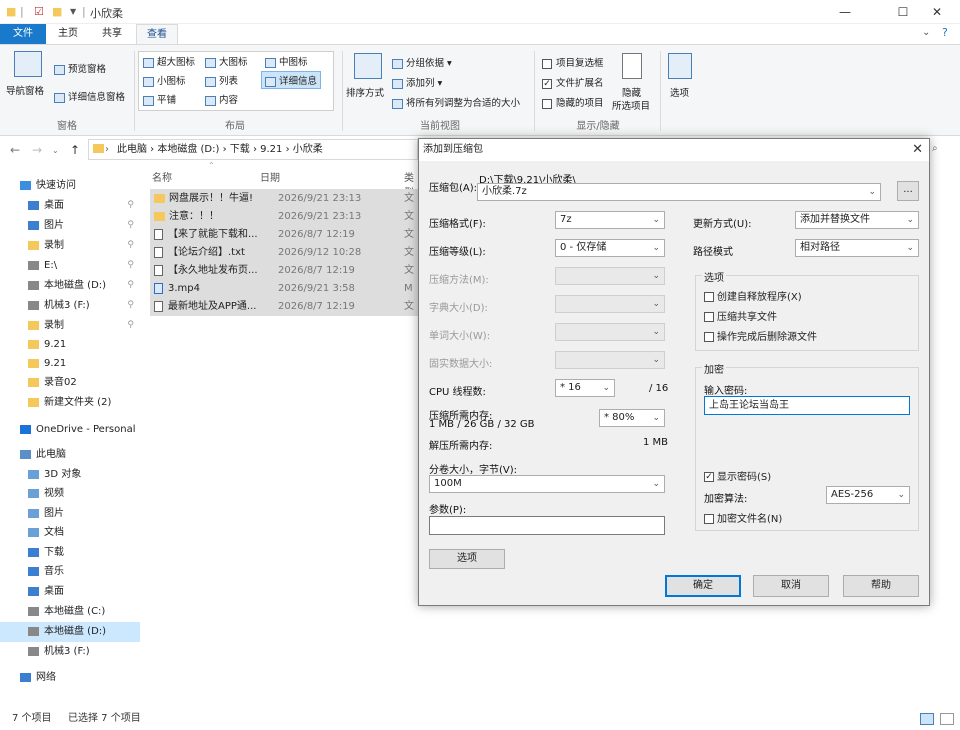 The width and height of the screenshot is (960, 730). What do you see at coordinates (945, 32) in the screenshot?
I see `help-icon: ?` at bounding box center [945, 32].